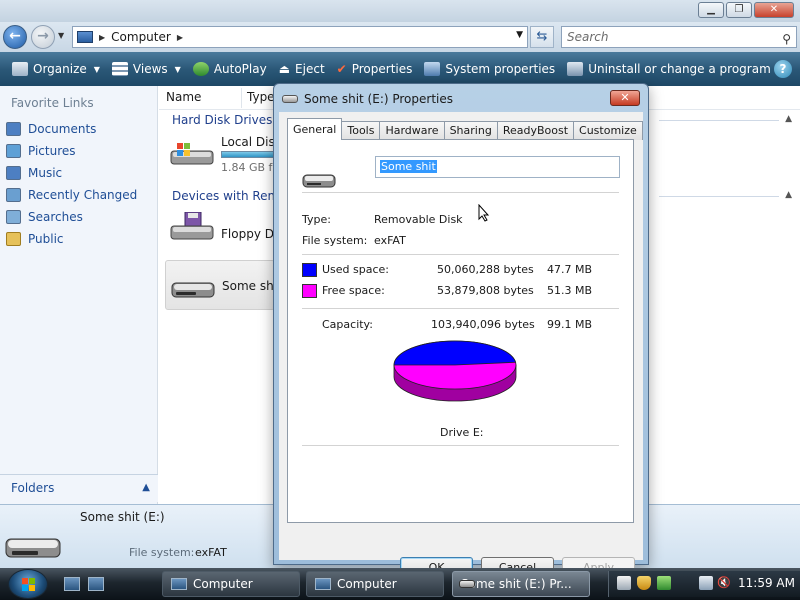 This screenshot has height=600, width=800. Describe the element at coordinates (96, 584) in the screenshot. I see `switch-windows-icon` at that location.